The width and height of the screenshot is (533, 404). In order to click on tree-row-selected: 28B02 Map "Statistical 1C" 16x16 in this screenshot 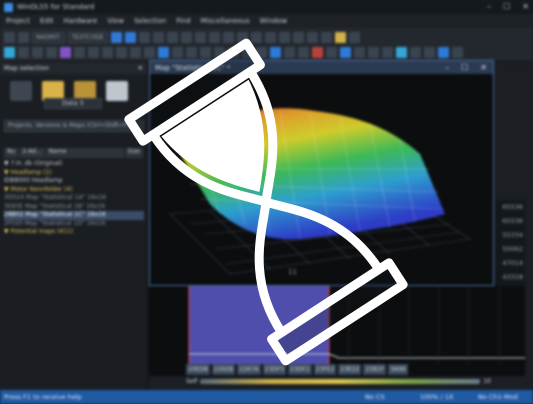, I will do `click(74, 215)`.